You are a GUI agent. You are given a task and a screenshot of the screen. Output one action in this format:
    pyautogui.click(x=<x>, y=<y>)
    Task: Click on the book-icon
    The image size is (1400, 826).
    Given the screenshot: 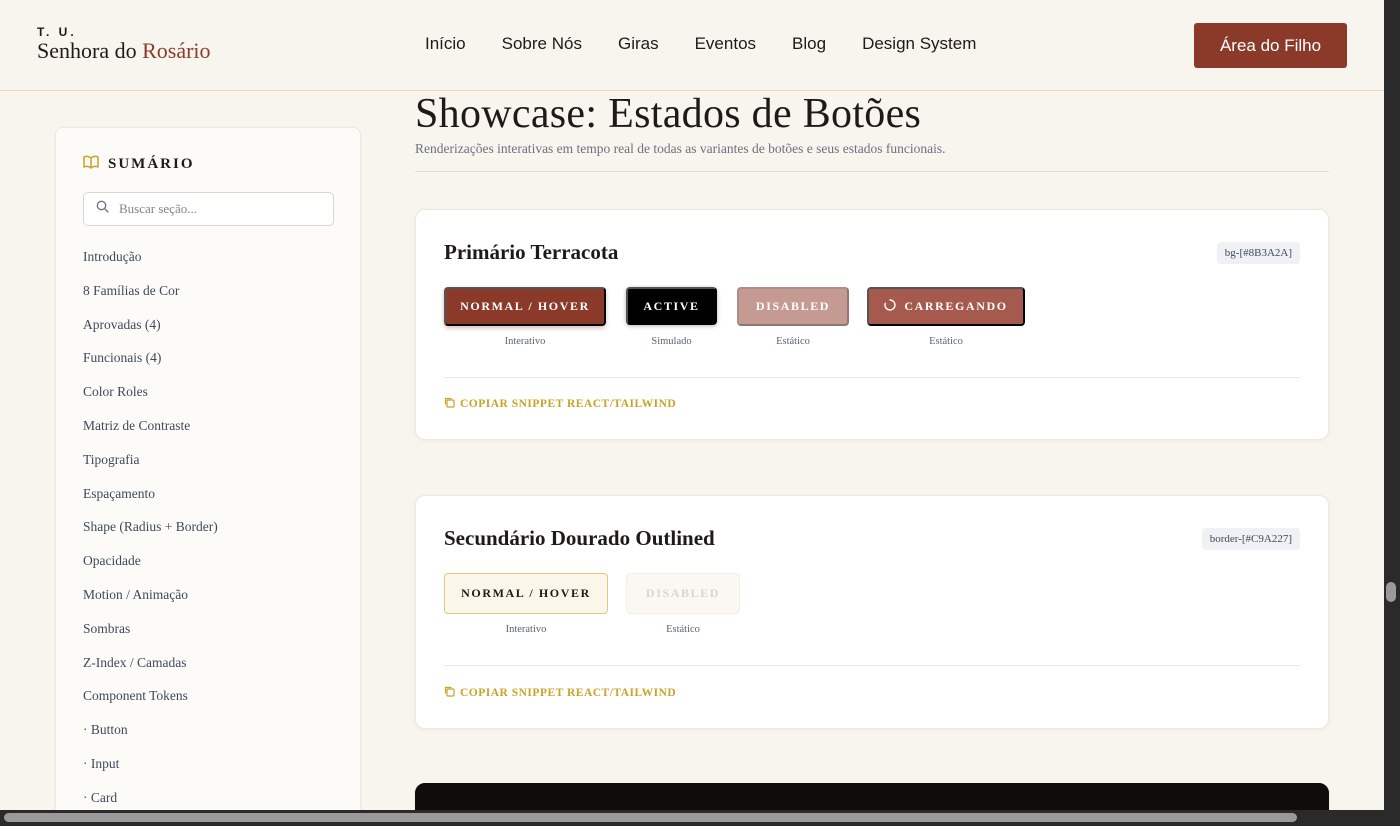 What is the action you would take?
    pyautogui.click(x=91, y=164)
    